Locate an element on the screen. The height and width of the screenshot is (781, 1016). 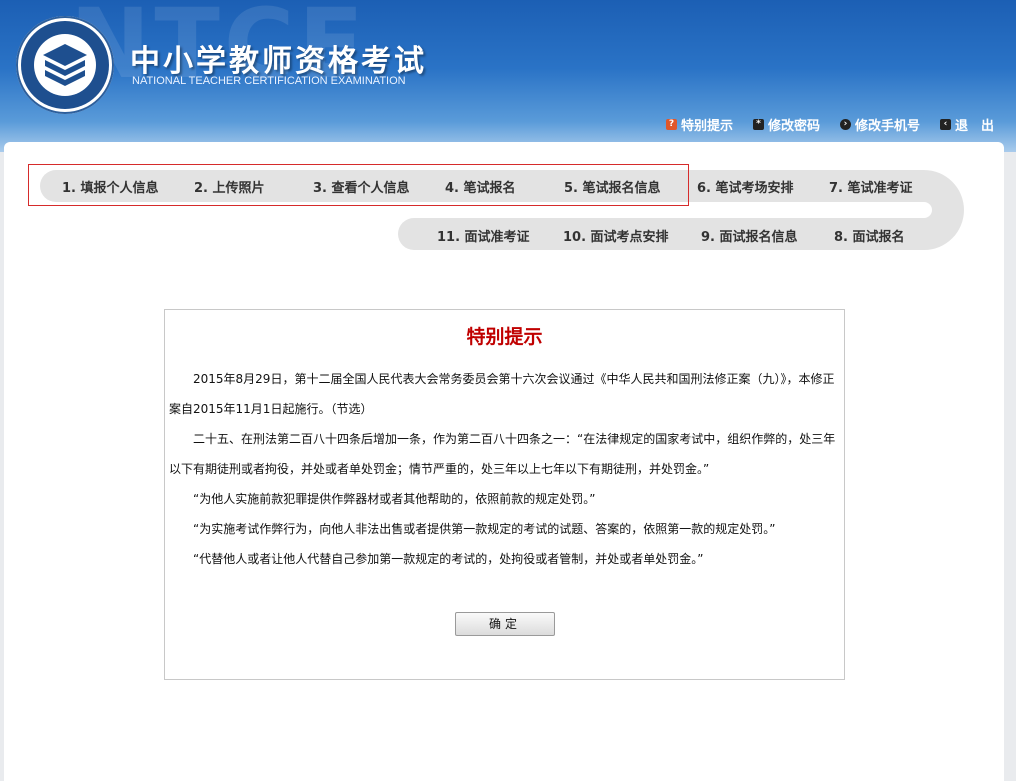
site-title: 中小学教师资格考试 is located at coordinates (278, 61).